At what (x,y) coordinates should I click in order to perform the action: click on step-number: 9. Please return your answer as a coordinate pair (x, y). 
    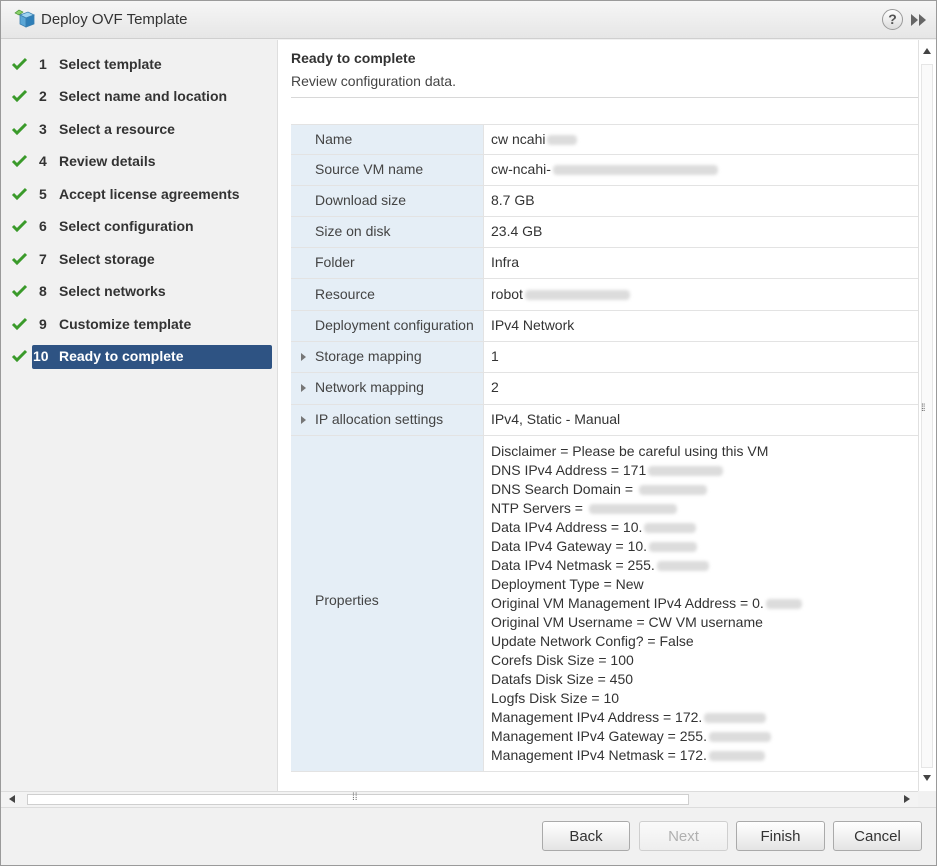
    Looking at the image, I should click on (43, 324).